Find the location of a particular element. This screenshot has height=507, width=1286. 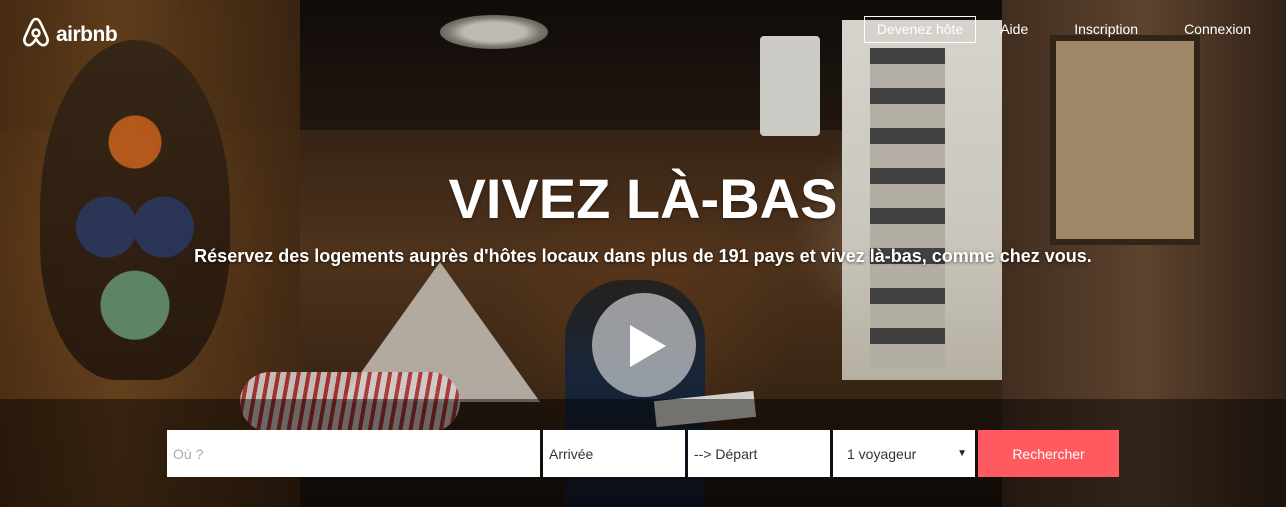

guests-select: 1 voyageur ▼ is located at coordinates (904, 453).